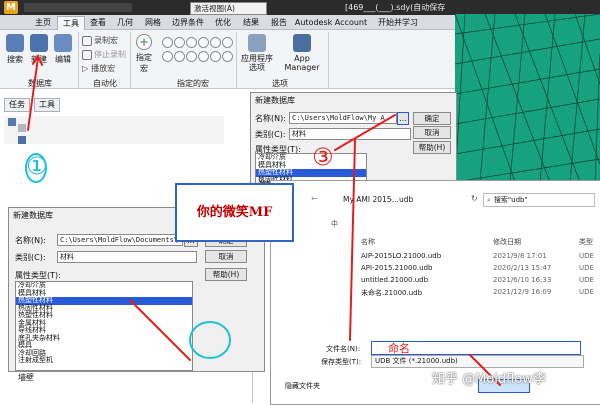  Describe the element at coordinates (33, 94) in the screenshot. I see `arrow-to-new-button` at that location.